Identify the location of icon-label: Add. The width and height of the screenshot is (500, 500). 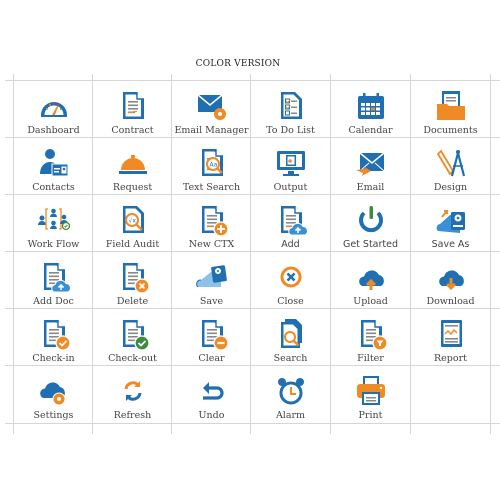
(290, 244).